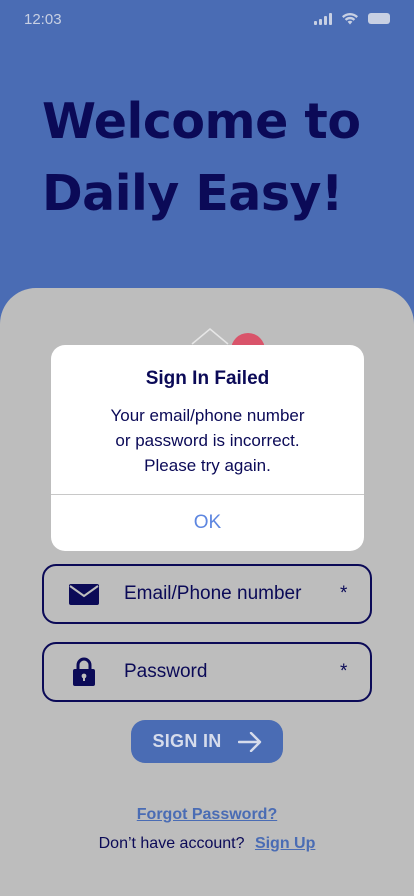  I want to click on battery-icon, so click(379, 18).